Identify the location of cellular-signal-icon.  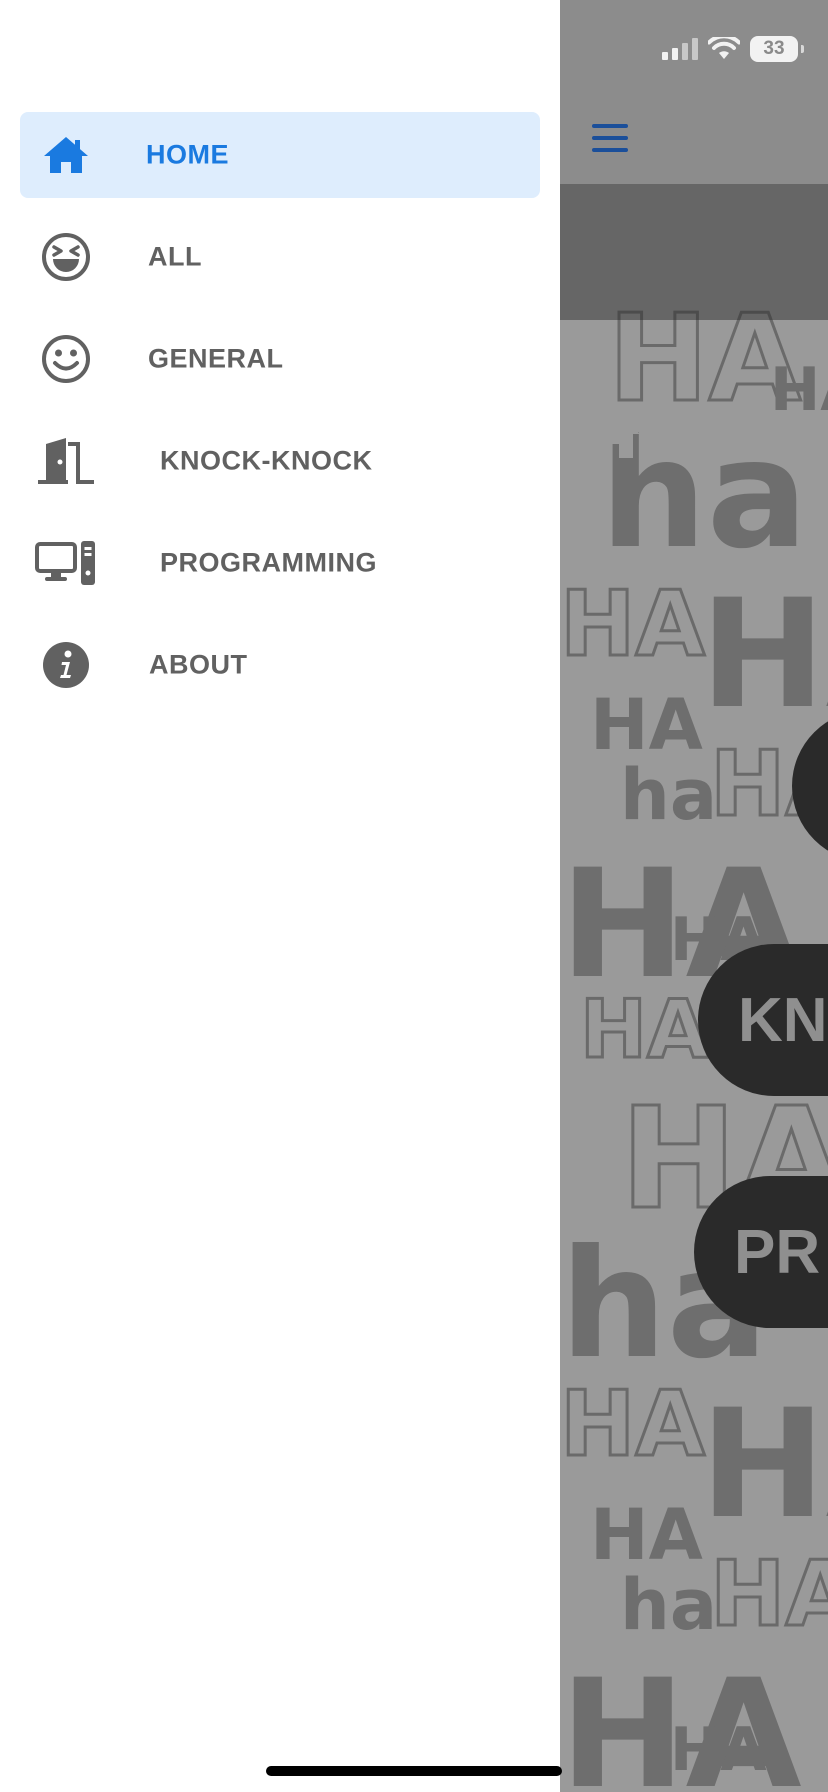
(680, 49).